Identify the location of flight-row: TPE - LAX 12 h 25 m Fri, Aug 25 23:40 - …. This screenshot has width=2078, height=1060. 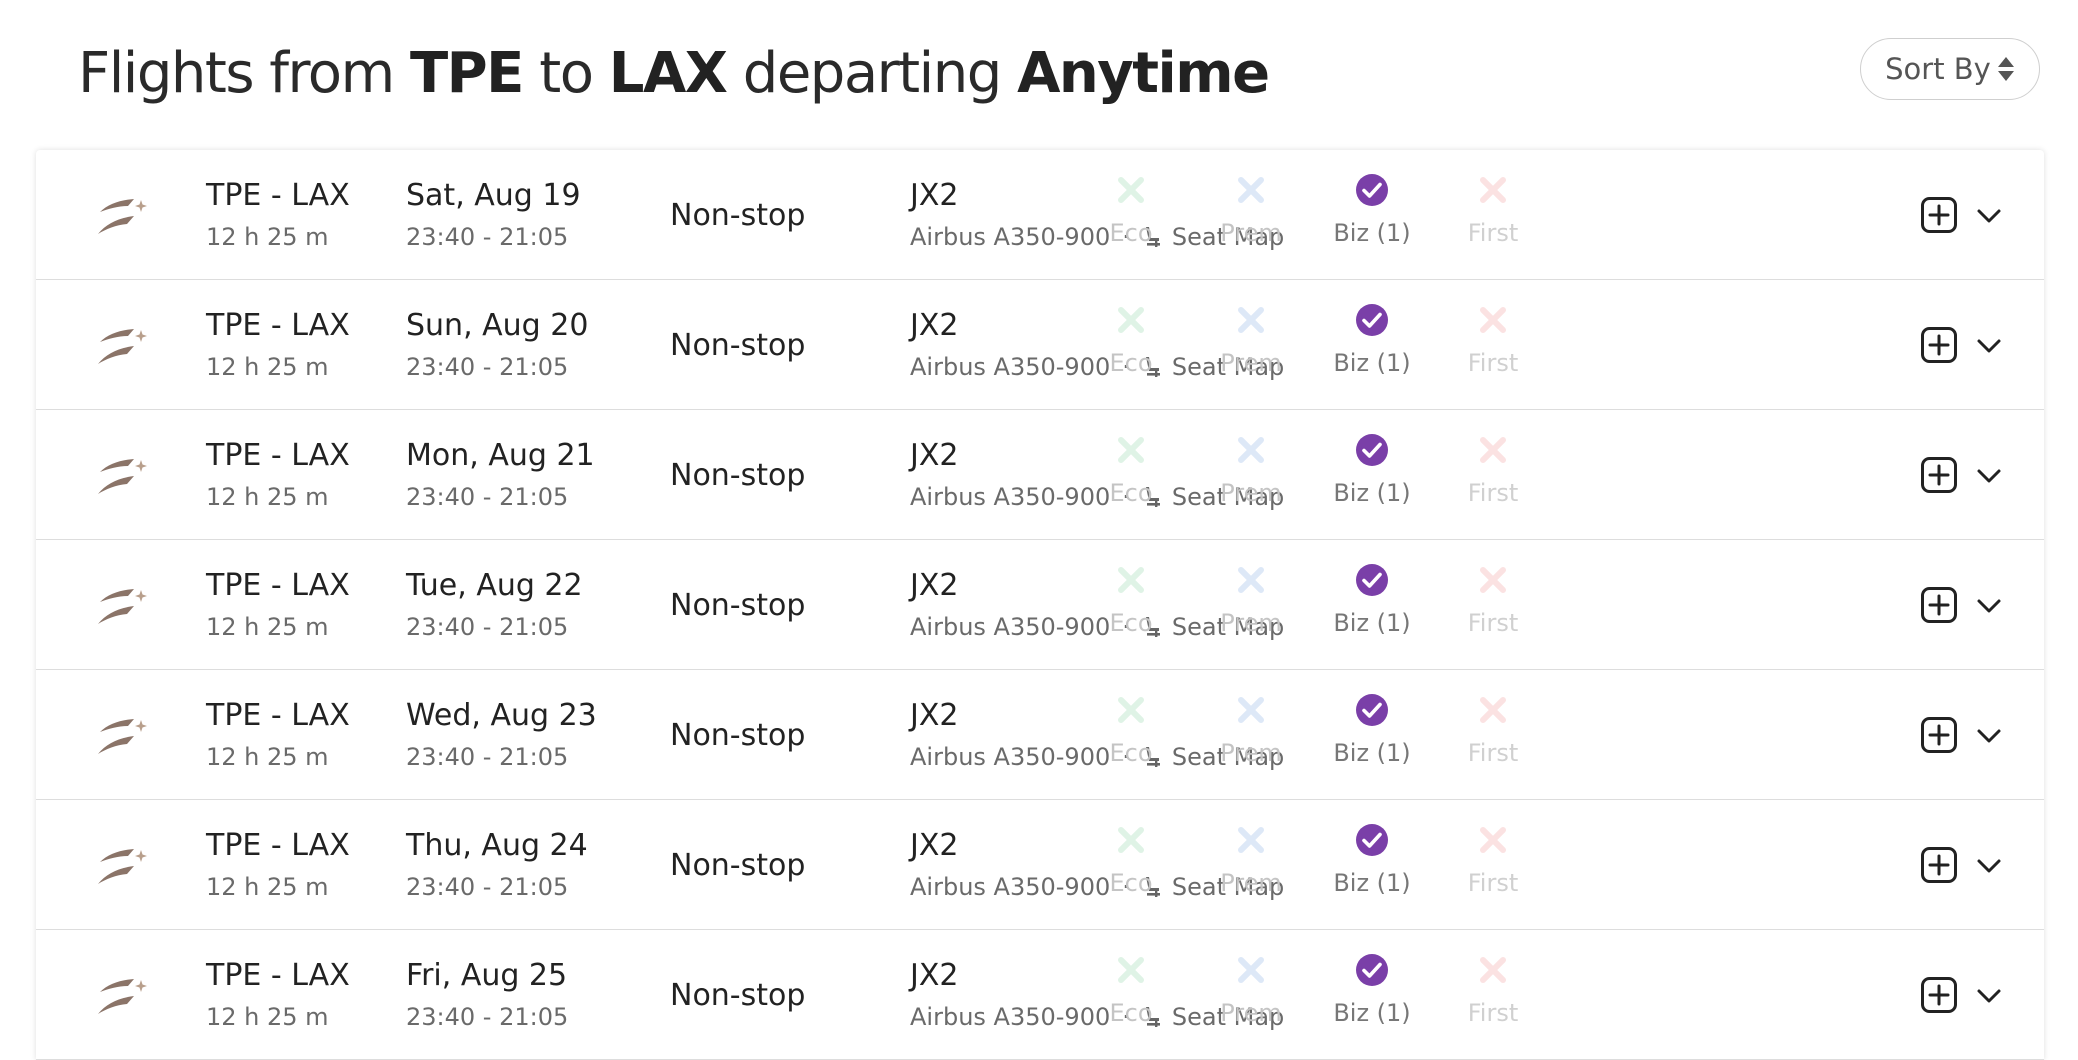
(1040, 995).